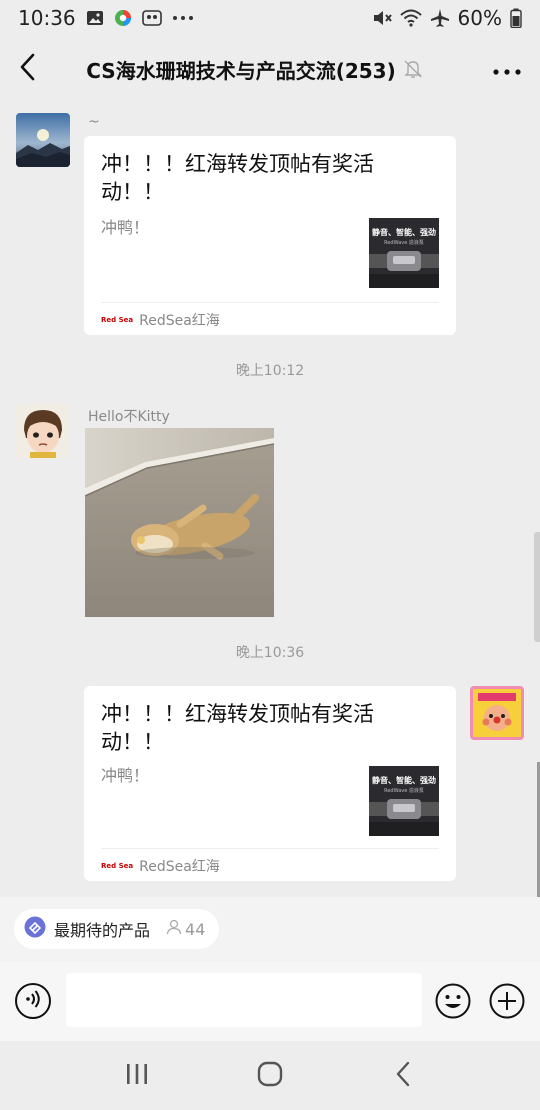 This screenshot has height=1110, width=540. I want to click on status-bar: 10:36 60%, so click(270, 18).